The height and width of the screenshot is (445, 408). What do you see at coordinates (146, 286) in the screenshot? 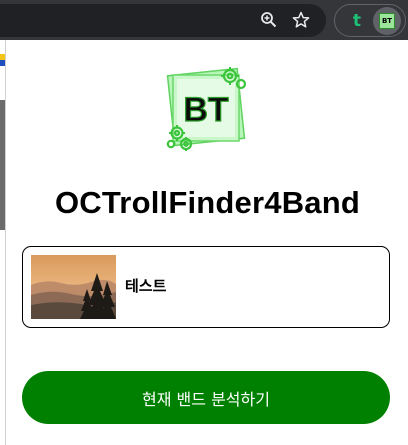
I see `band-name: 테스트` at bounding box center [146, 286].